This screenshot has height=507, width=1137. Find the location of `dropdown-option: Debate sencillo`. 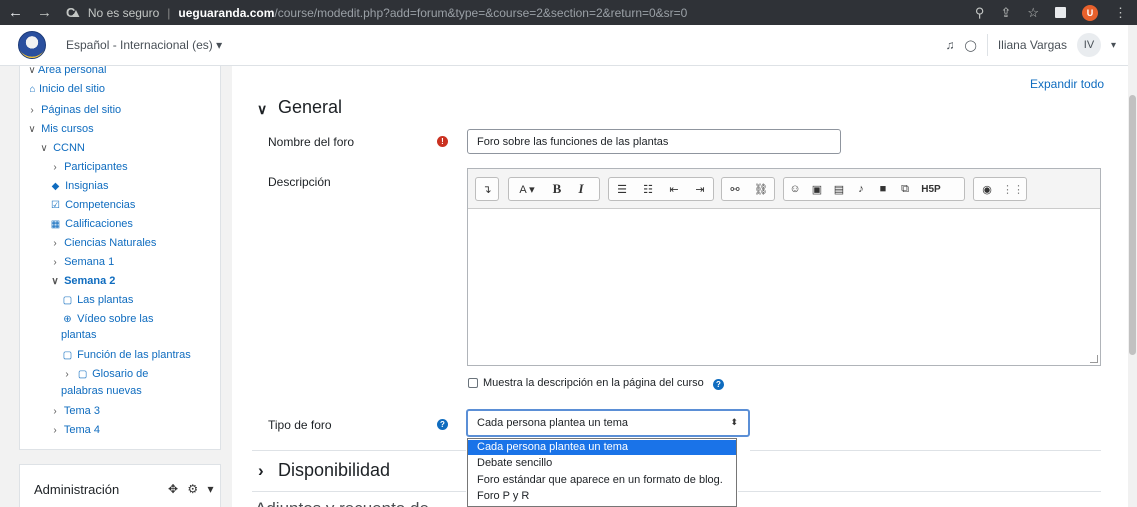

dropdown-option: Debate sencillo is located at coordinates (602, 463).